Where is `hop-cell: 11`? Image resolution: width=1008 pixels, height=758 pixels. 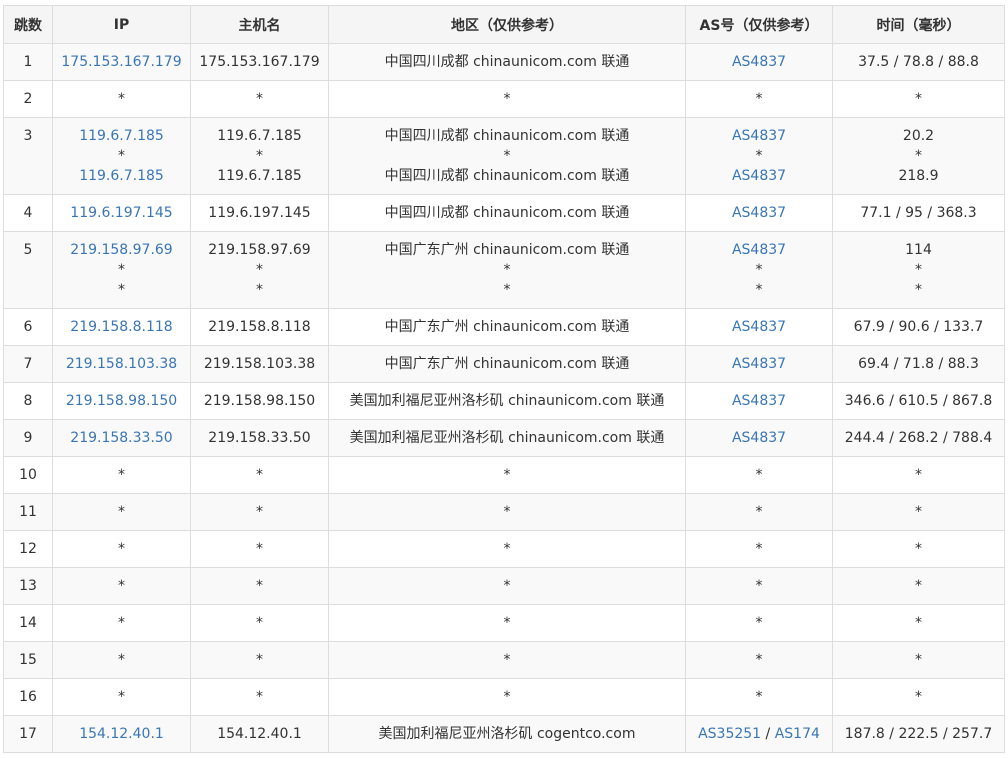
hop-cell: 11 is located at coordinates (28, 512).